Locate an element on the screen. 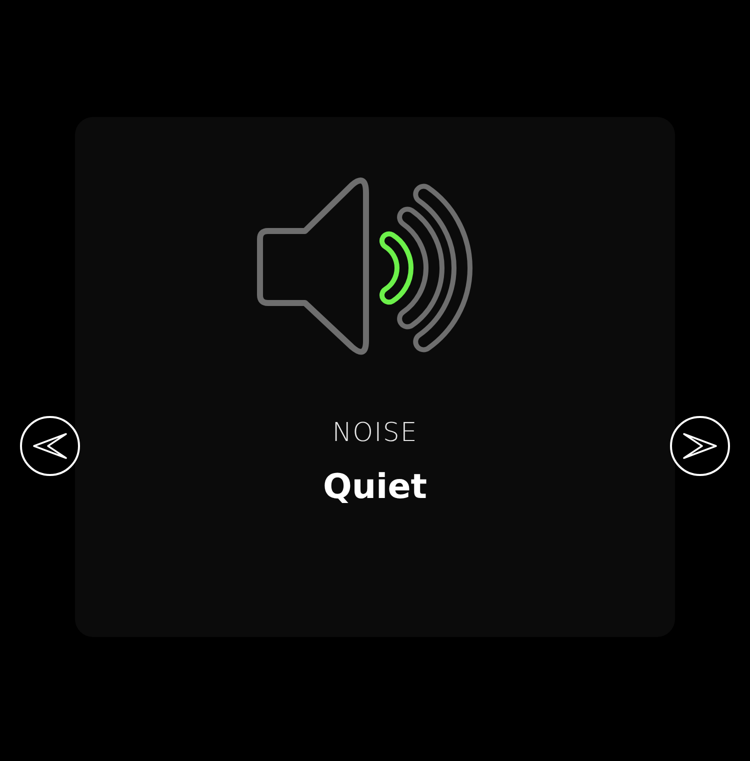 Image resolution: width=750 pixels, height=761 pixels. card-label: NOISE is located at coordinates (375, 432).